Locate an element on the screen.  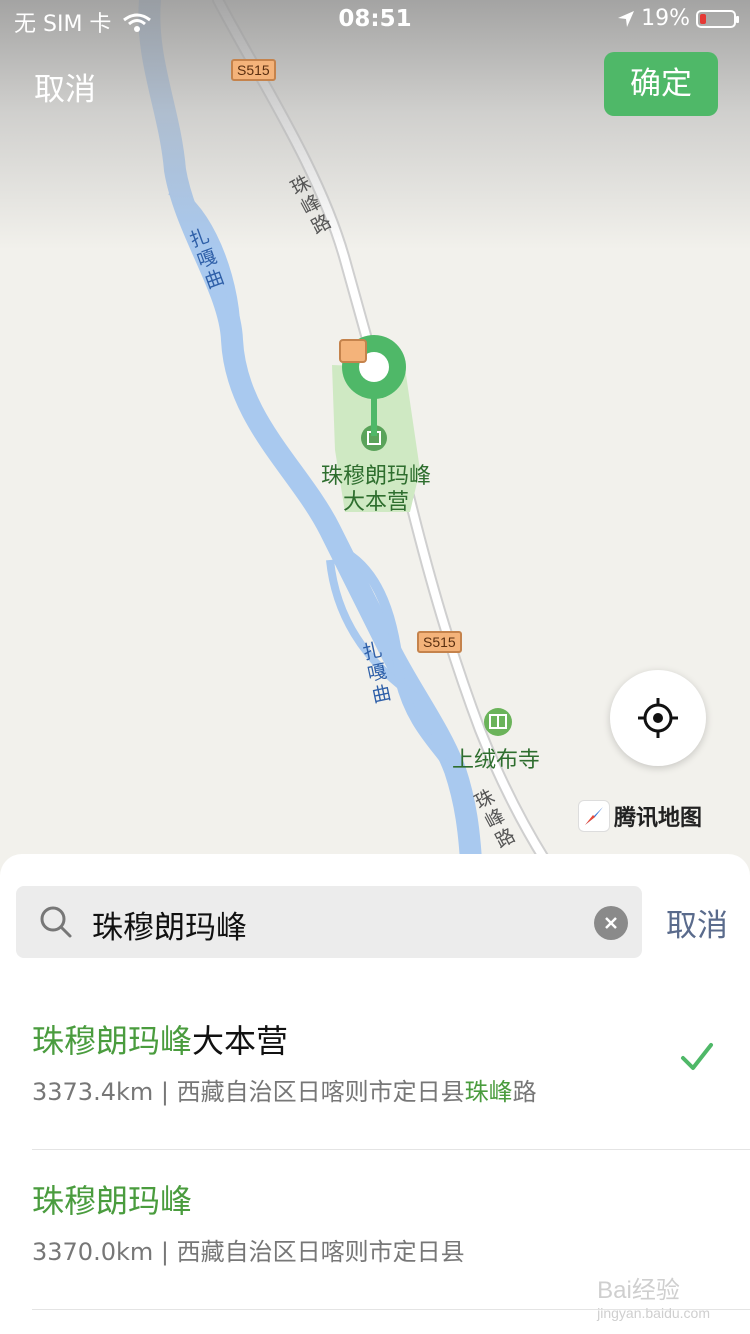
search-cancel-button: 取消 is located at coordinates (697, 922).